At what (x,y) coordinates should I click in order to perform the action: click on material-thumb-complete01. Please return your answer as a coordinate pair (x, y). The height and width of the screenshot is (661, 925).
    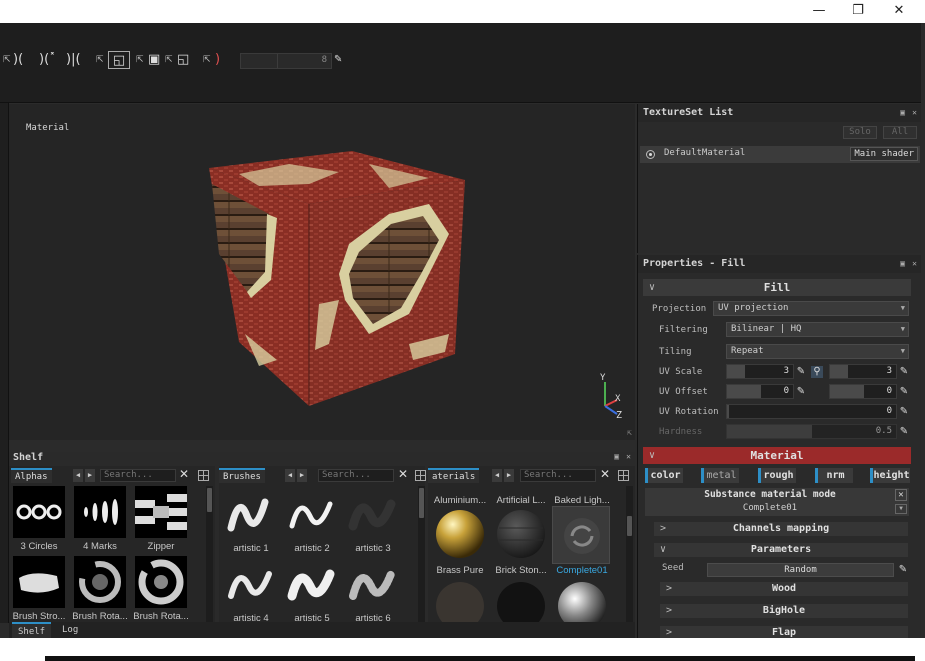
    Looking at the image, I should click on (581, 535).